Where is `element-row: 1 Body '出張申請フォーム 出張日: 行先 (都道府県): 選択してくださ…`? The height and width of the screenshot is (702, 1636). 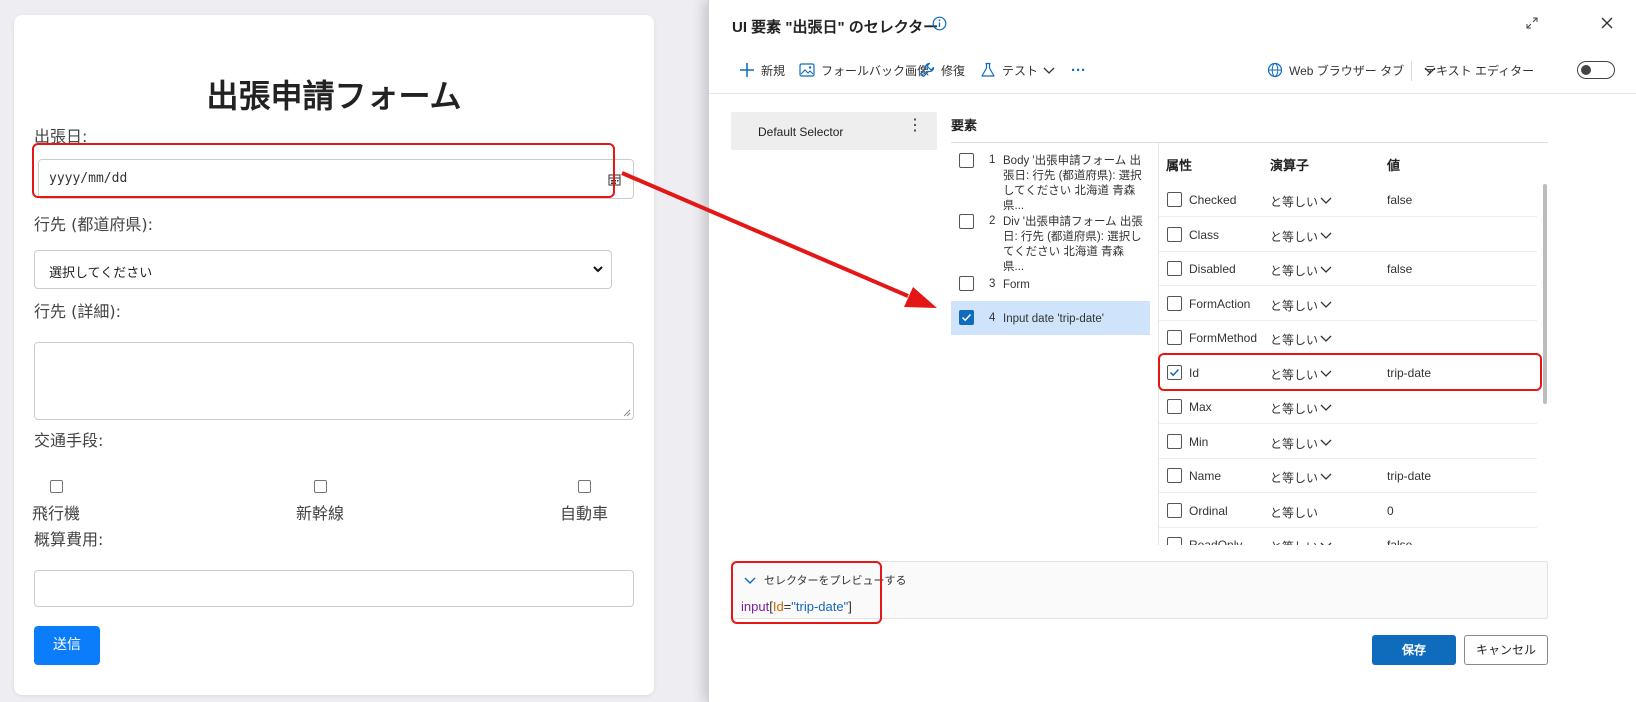 element-row: 1 Body '出張申請フォーム 出張日: 行先 (都道府県): 選択してくださ… is located at coordinates (1050, 182).